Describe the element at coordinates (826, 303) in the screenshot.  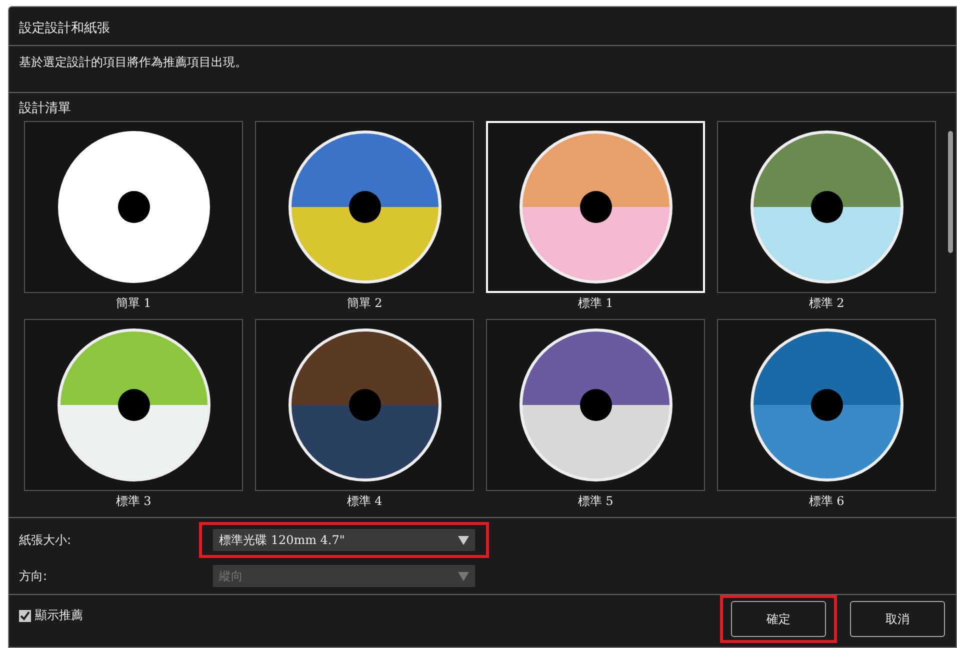
I see `design-label: 標準 2` at that location.